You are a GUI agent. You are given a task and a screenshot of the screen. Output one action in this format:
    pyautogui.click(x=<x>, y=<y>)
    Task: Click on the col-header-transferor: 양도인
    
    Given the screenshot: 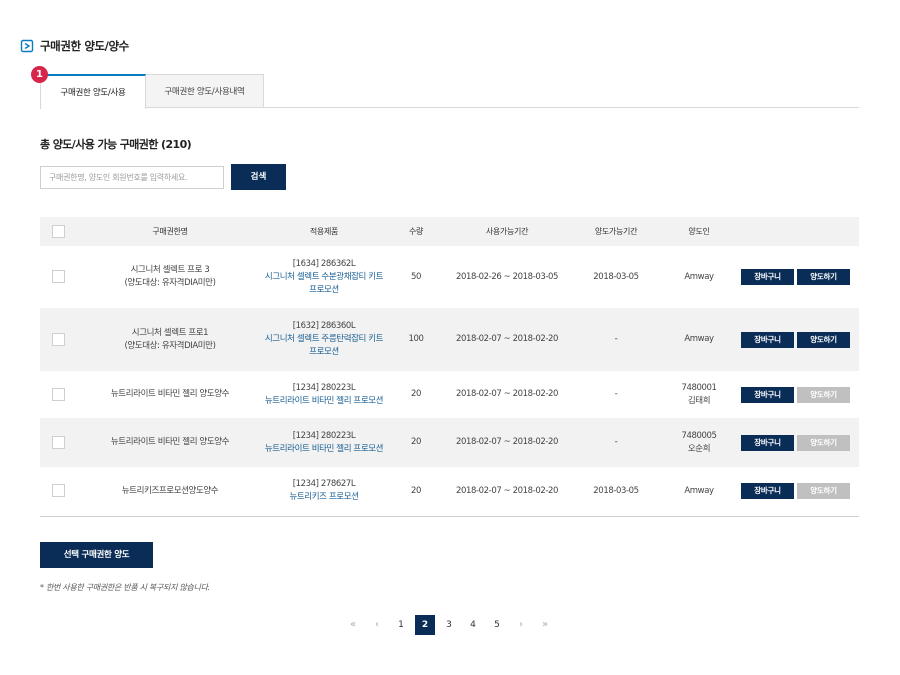 What is the action you would take?
    pyautogui.click(x=699, y=231)
    